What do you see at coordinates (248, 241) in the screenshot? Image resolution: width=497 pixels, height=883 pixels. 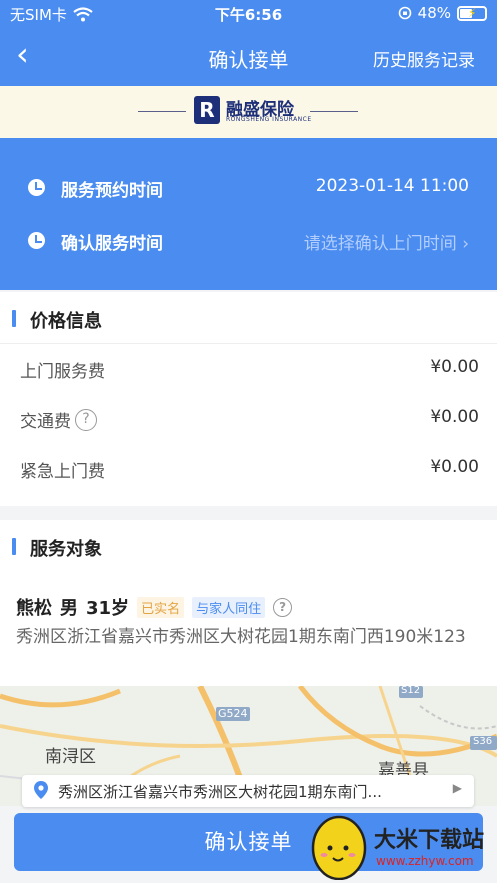 I see `confirm-time-row: 确认服务时间 请选择确认上门时间 ›` at bounding box center [248, 241].